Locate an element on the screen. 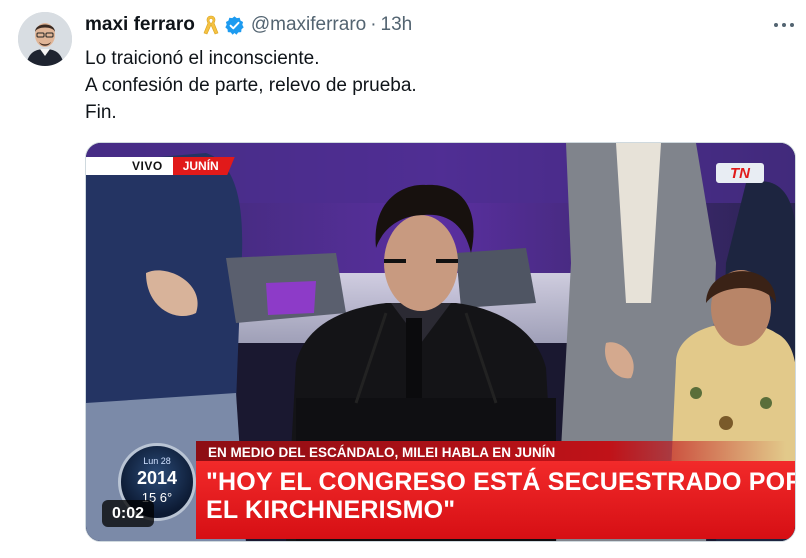 The width and height of the screenshot is (806, 558). avatar-portrait is located at coordinates (45, 39).